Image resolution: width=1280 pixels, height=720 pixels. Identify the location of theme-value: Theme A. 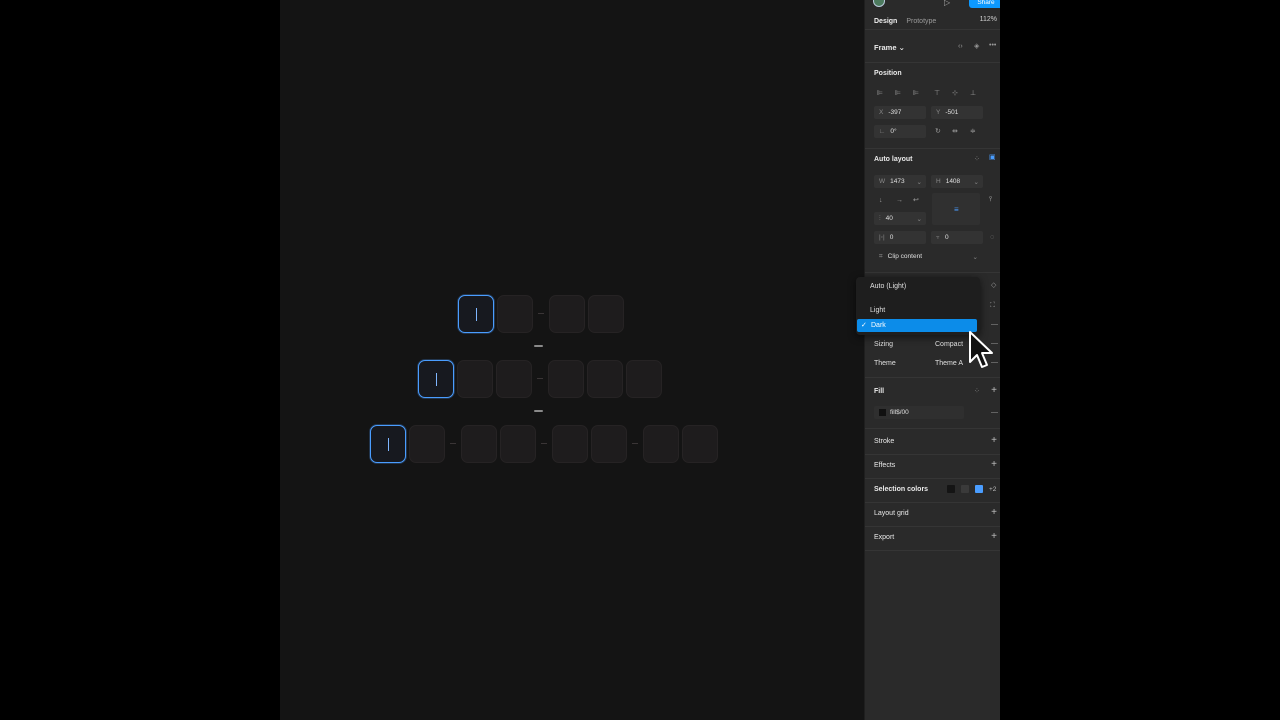
(949, 363).